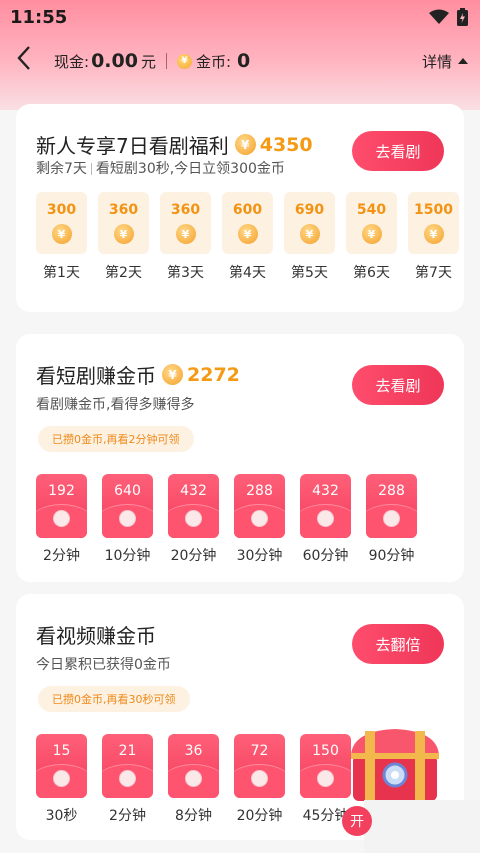 Image resolution: width=480 pixels, height=853 pixels. I want to click on day-label: 第5天, so click(309, 273).